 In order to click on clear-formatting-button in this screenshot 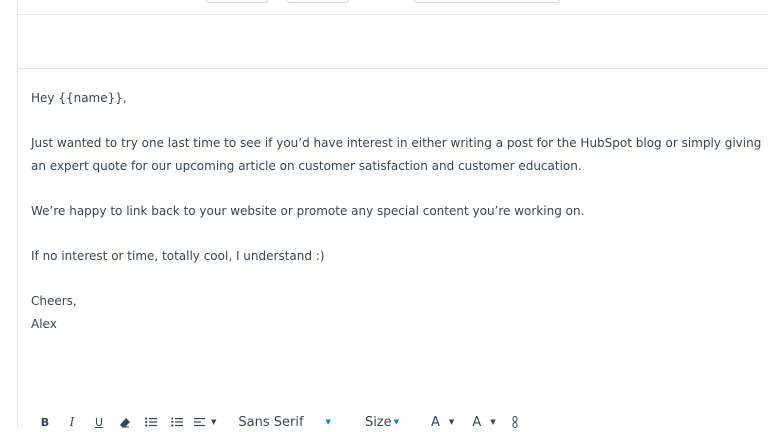, I will do `click(125, 422)`.